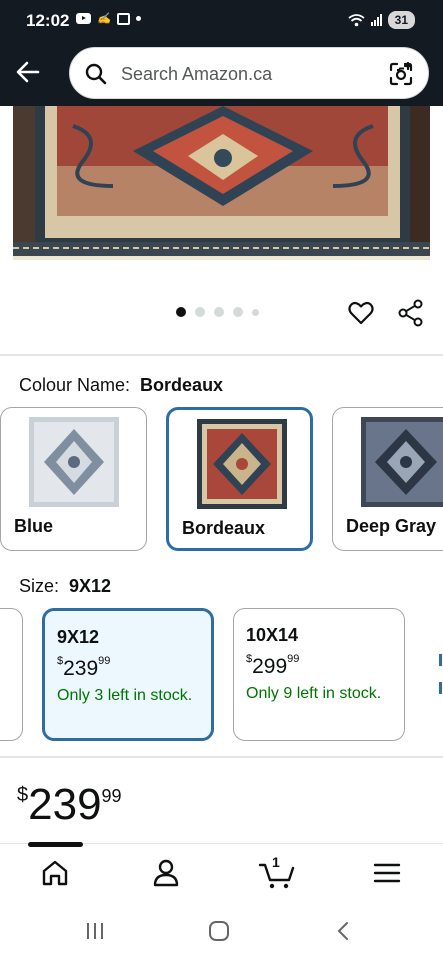  What do you see at coordinates (125, 695) in the screenshot?
I see `stock-message: Only 3 left in stock.` at bounding box center [125, 695].